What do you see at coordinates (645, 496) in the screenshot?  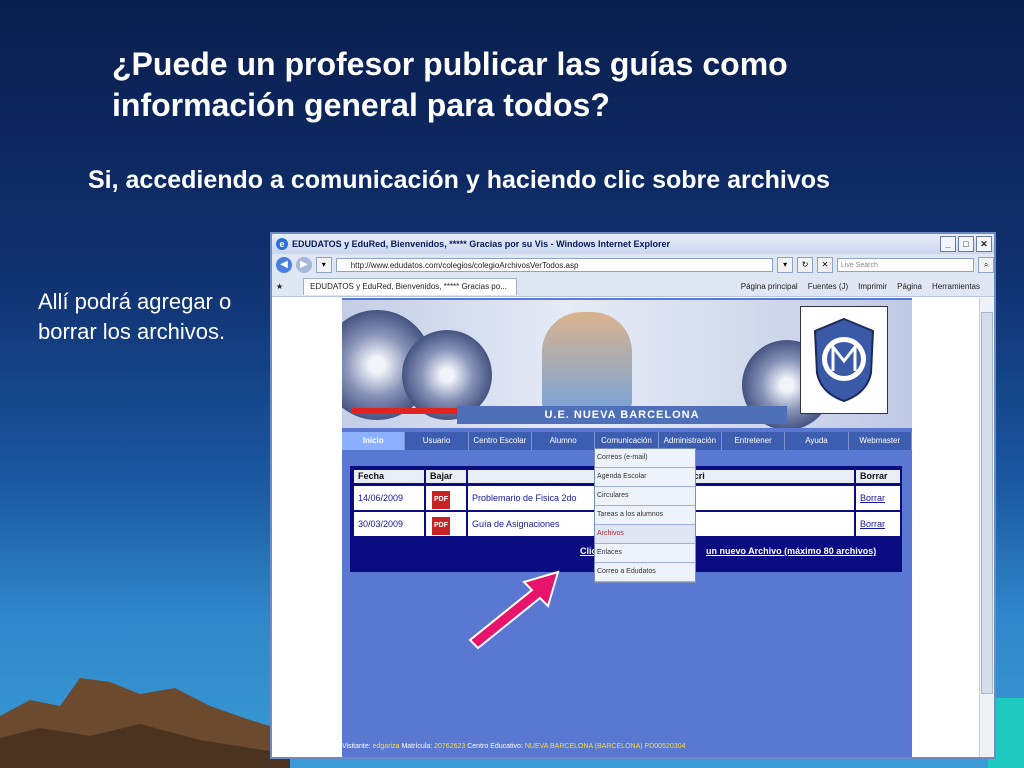 I see `dropdown-circulares: Circulares` at bounding box center [645, 496].